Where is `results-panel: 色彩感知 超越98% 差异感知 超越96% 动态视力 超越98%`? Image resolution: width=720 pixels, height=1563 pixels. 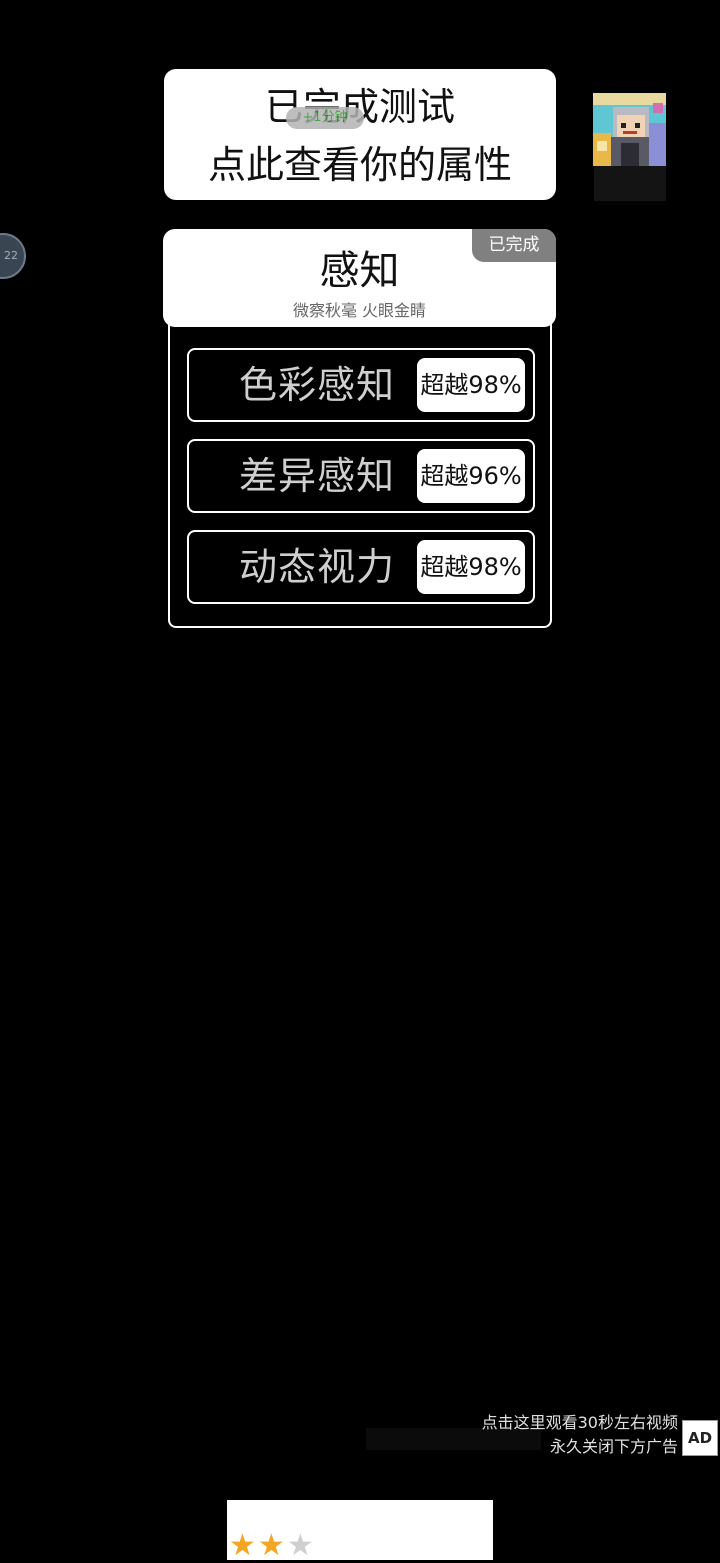
results-panel: 色彩感知 超越98% 差异感知 超越96% 动态视力 超越98% is located at coordinates (360, 474).